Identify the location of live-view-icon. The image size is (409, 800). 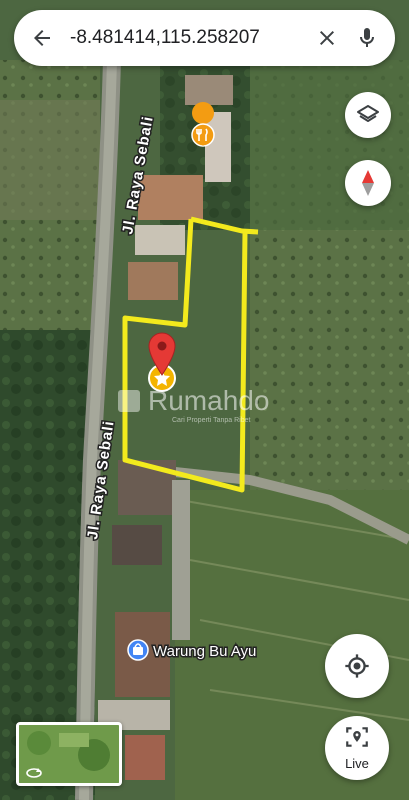
(357, 737).